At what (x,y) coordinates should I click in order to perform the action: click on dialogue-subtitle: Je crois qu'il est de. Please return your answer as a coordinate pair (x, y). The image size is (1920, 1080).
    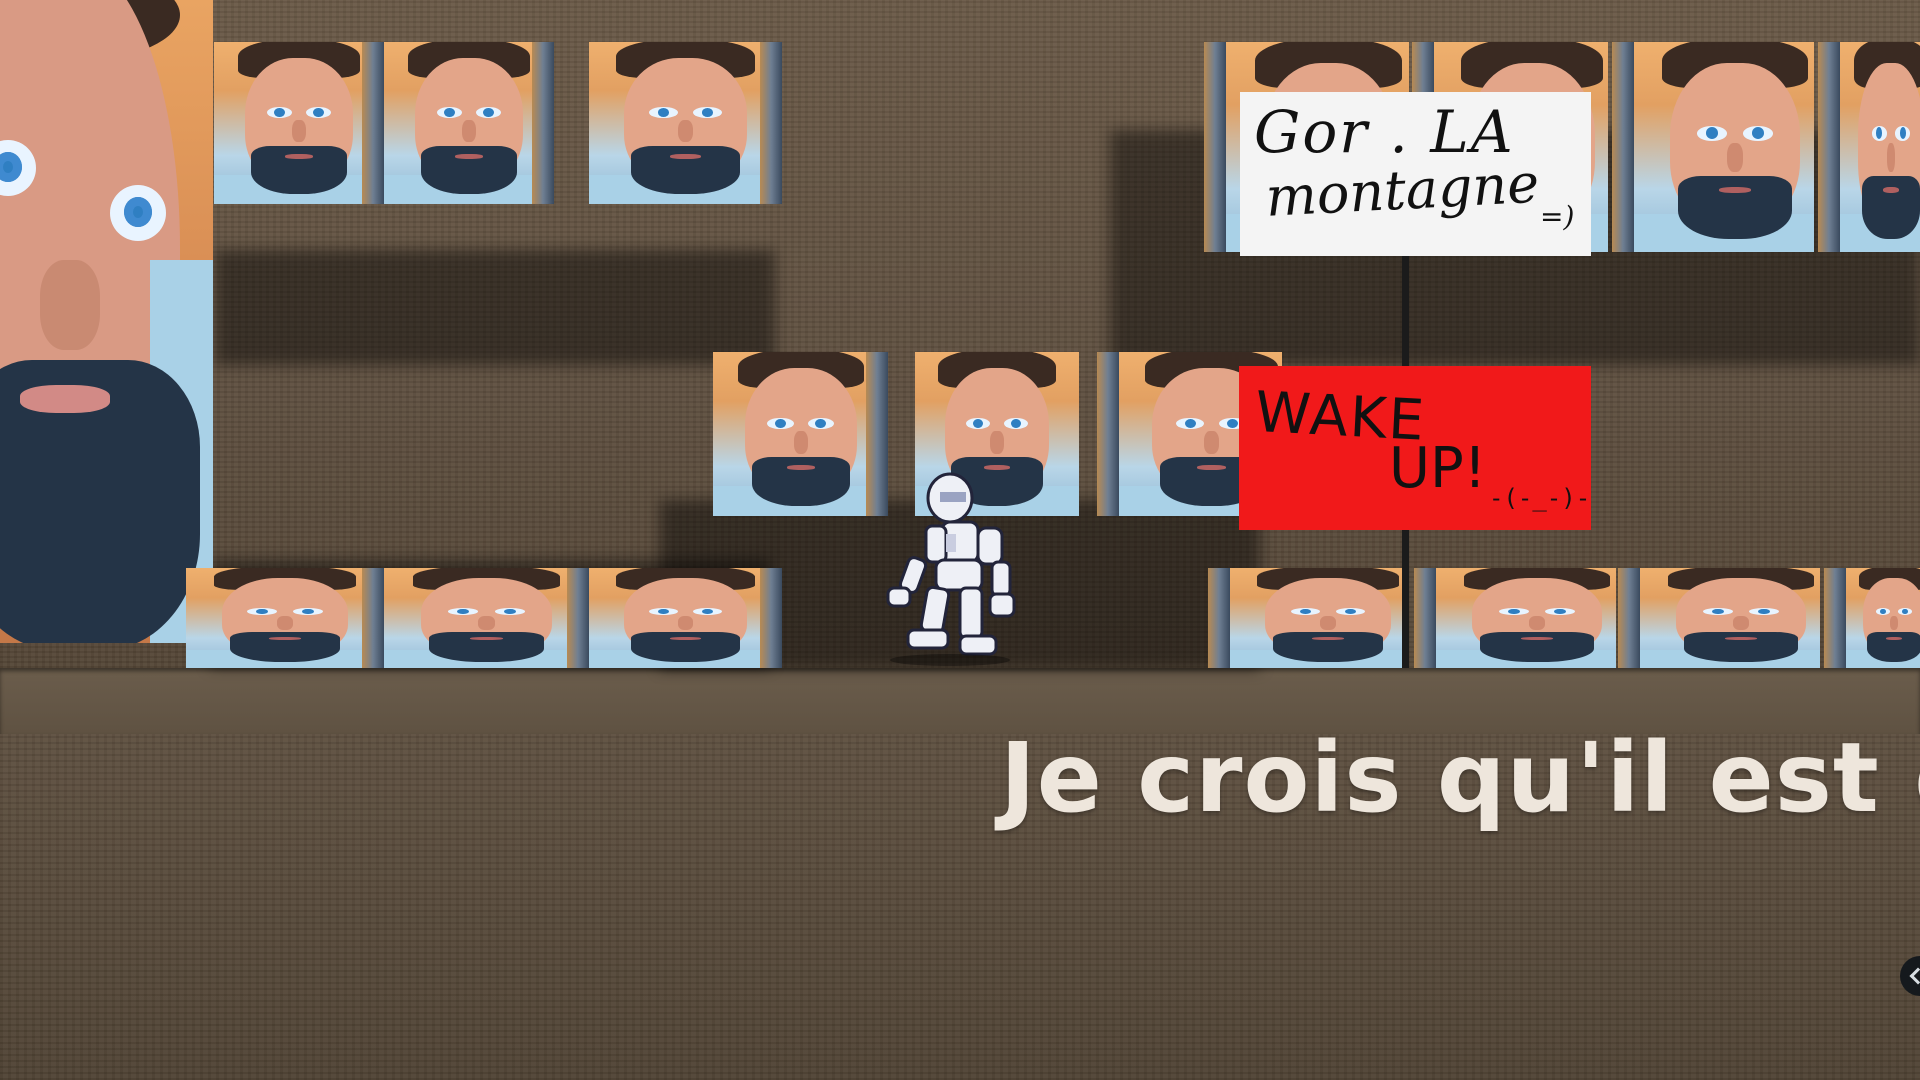
    Looking at the image, I should click on (1460, 778).